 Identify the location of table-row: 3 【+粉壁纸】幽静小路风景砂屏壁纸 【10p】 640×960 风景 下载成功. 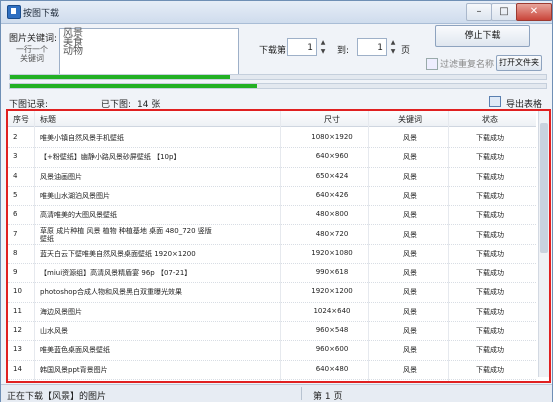
(272, 157).